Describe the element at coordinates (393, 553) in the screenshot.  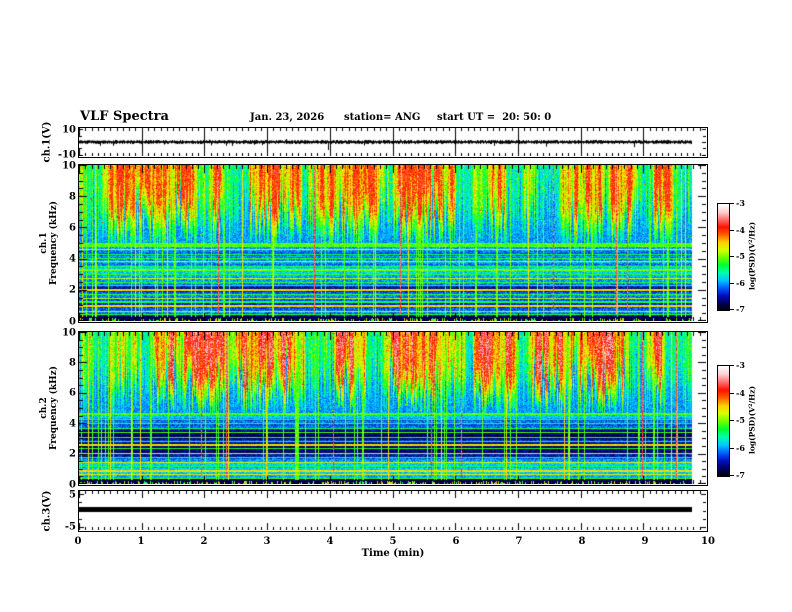
I see `time-axis-label: Time (min)` at that location.